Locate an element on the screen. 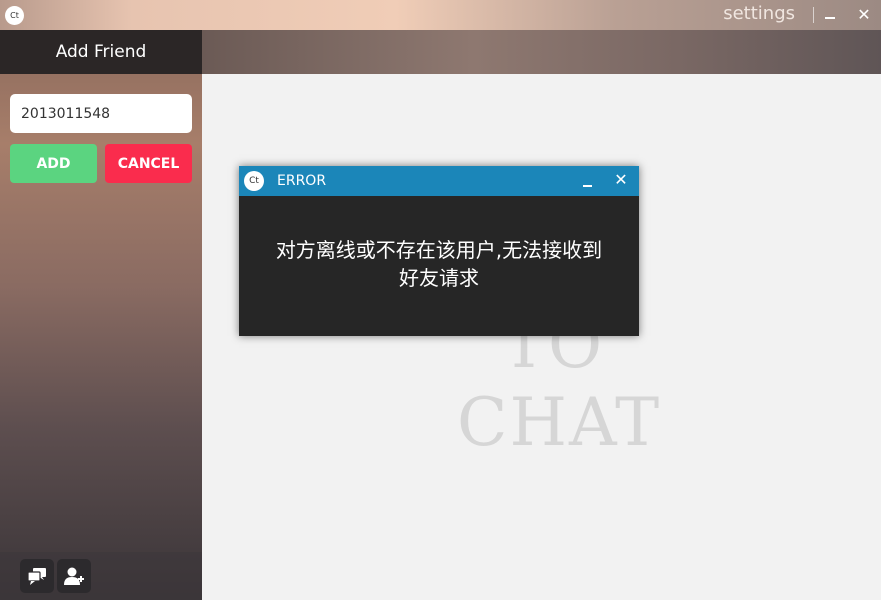 This screenshot has width=881, height=600. dialog-title-bar: Ct ERROR ✕ is located at coordinates (439, 181).